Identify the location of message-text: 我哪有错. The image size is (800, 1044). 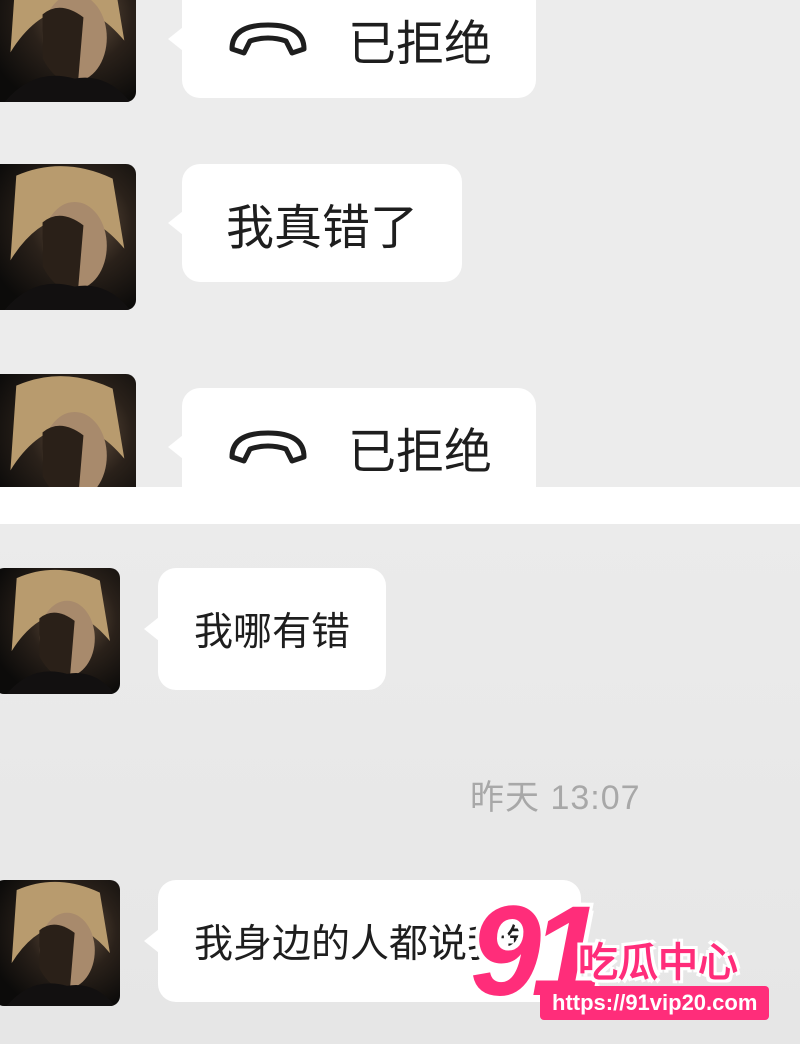
(272, 632).